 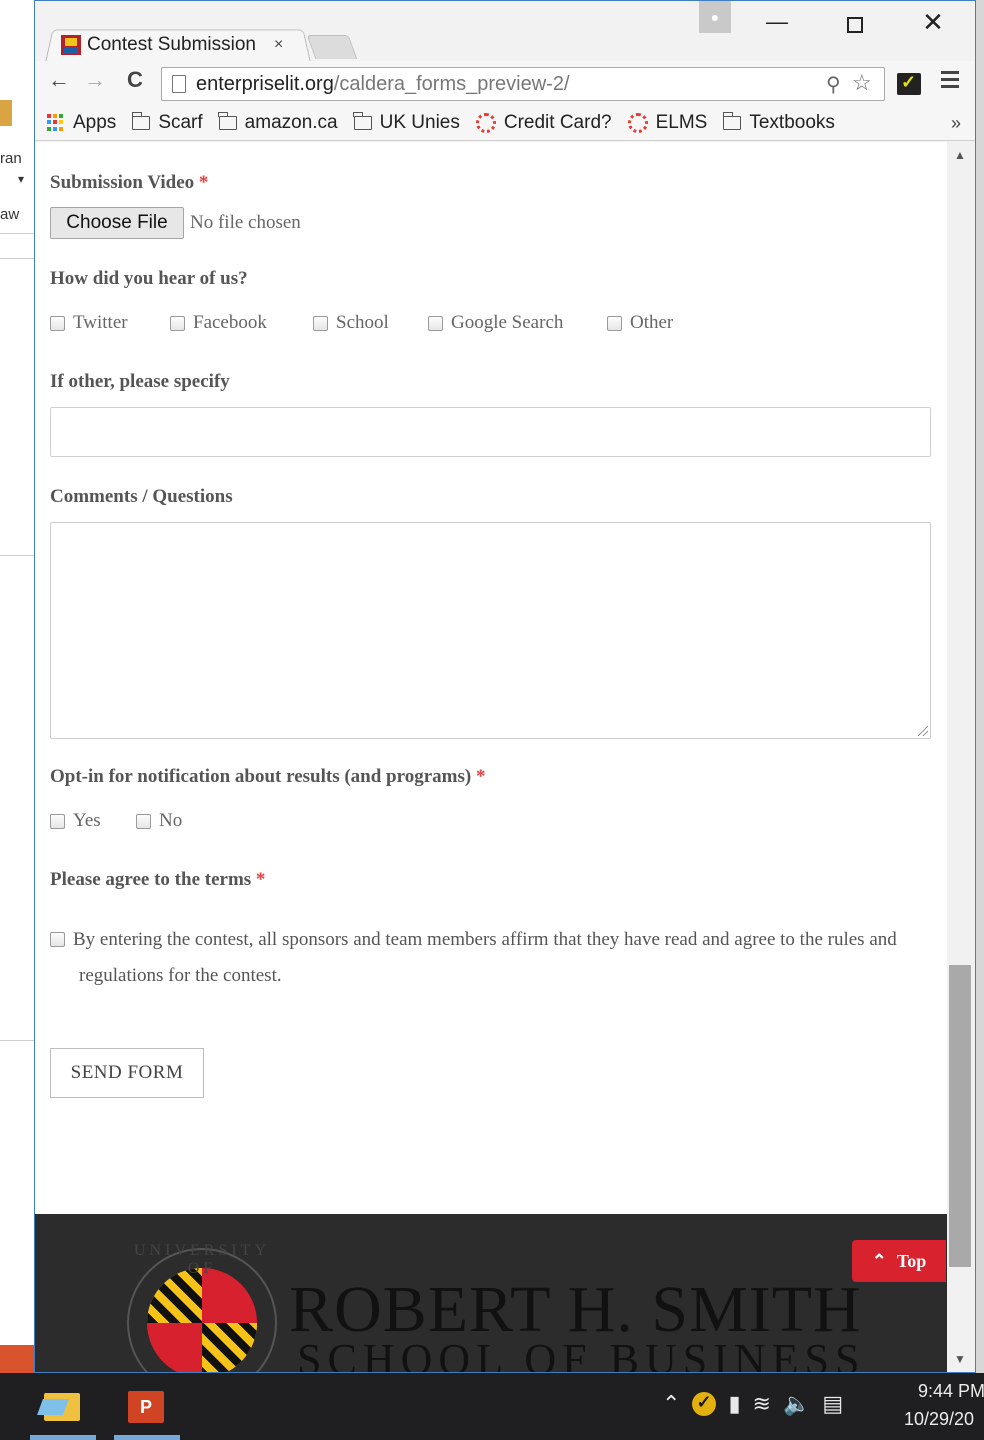 I want to click on battery-icon: ▮, so click(x=734, y=1404).